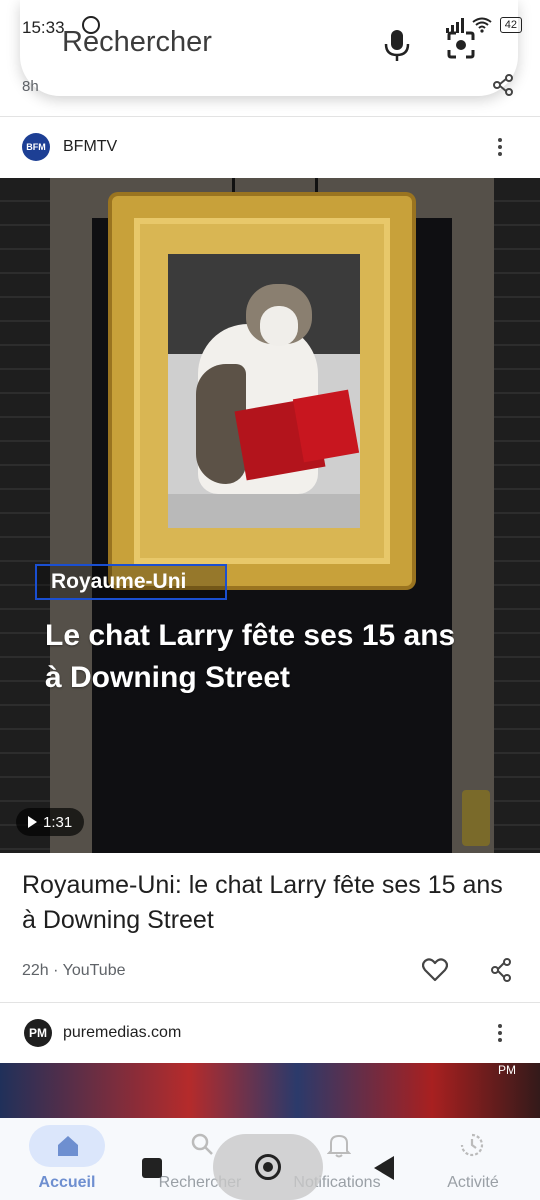 The width and height of the screenshot is (540, 1200). I want to click on ground, so click(264, 511).